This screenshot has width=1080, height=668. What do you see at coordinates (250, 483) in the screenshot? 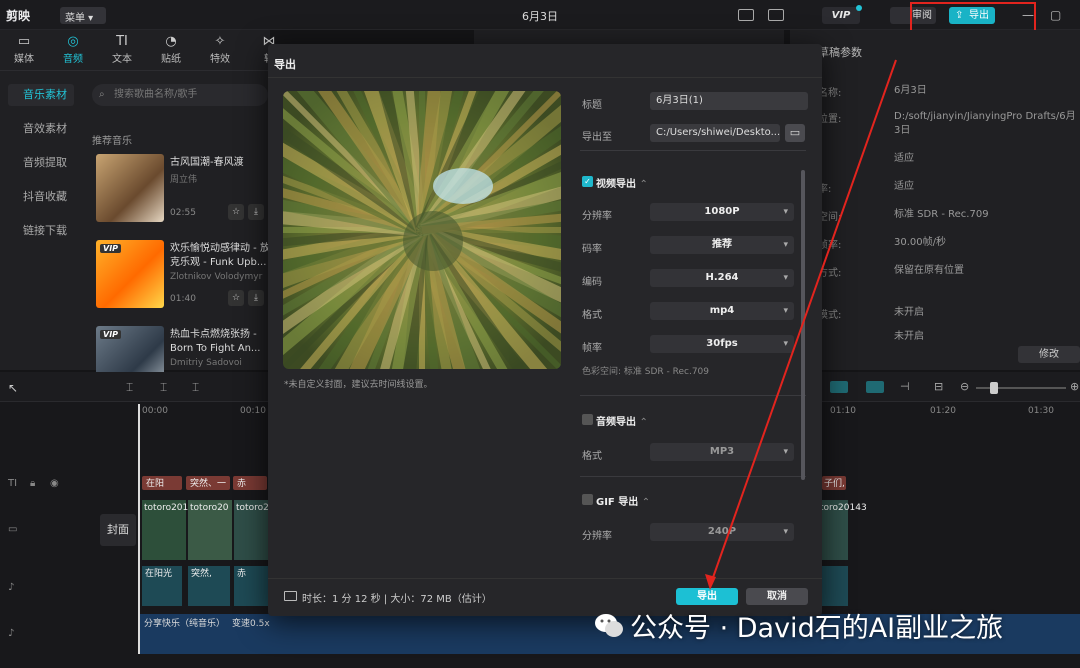
I see `text-clip: 赤` at bounding box center [250, 483].